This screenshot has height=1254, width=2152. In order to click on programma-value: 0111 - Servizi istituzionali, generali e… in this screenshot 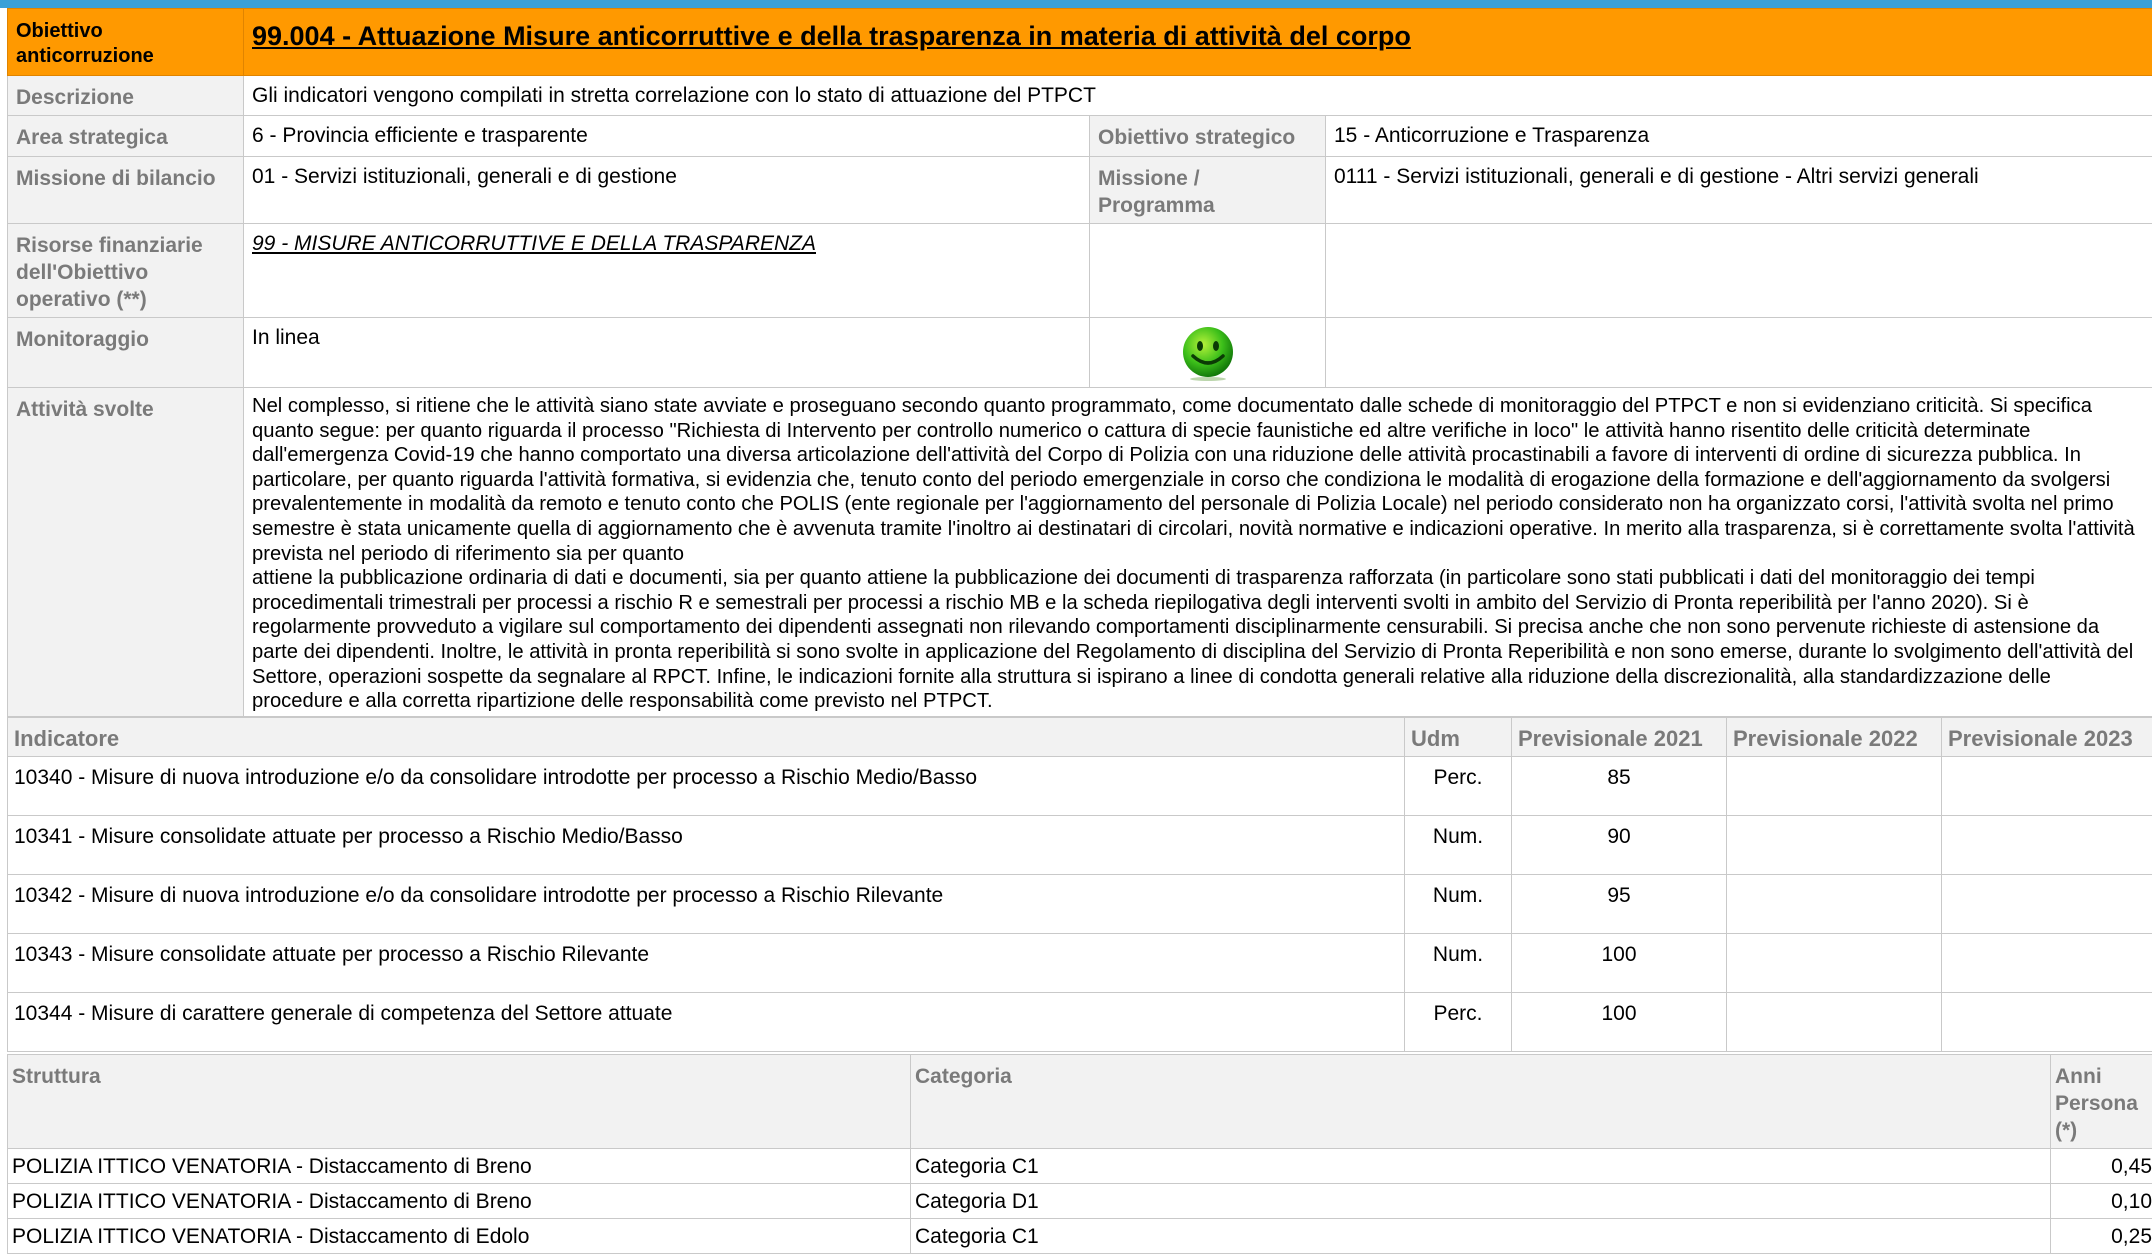, I will do `click(1739, 190)`.